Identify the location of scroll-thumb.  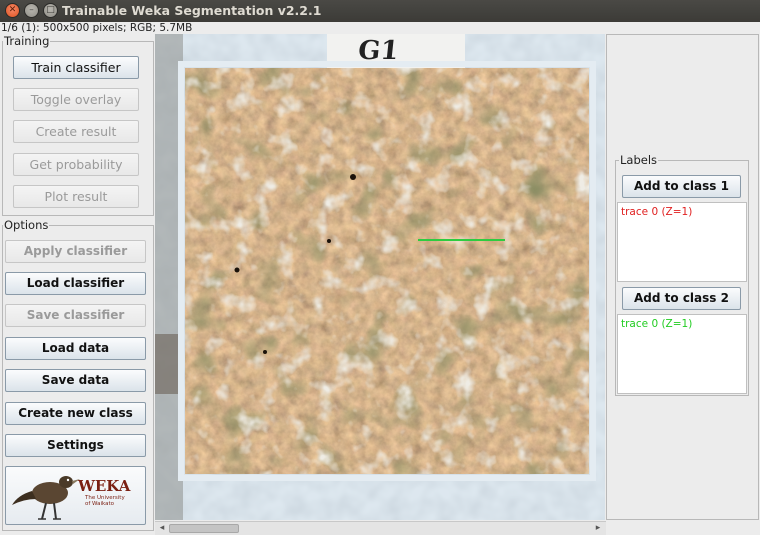
(204, 528).